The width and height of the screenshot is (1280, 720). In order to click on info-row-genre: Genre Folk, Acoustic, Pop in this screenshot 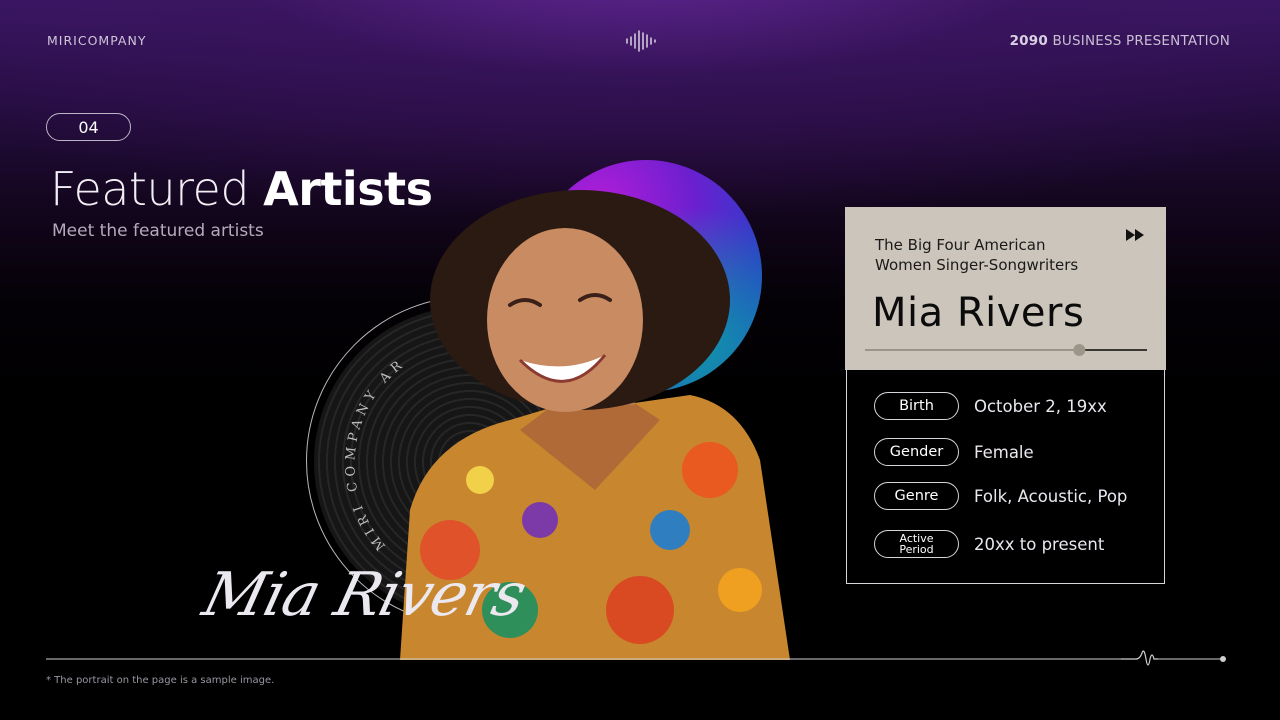, I will do `click(1000, 496)`.